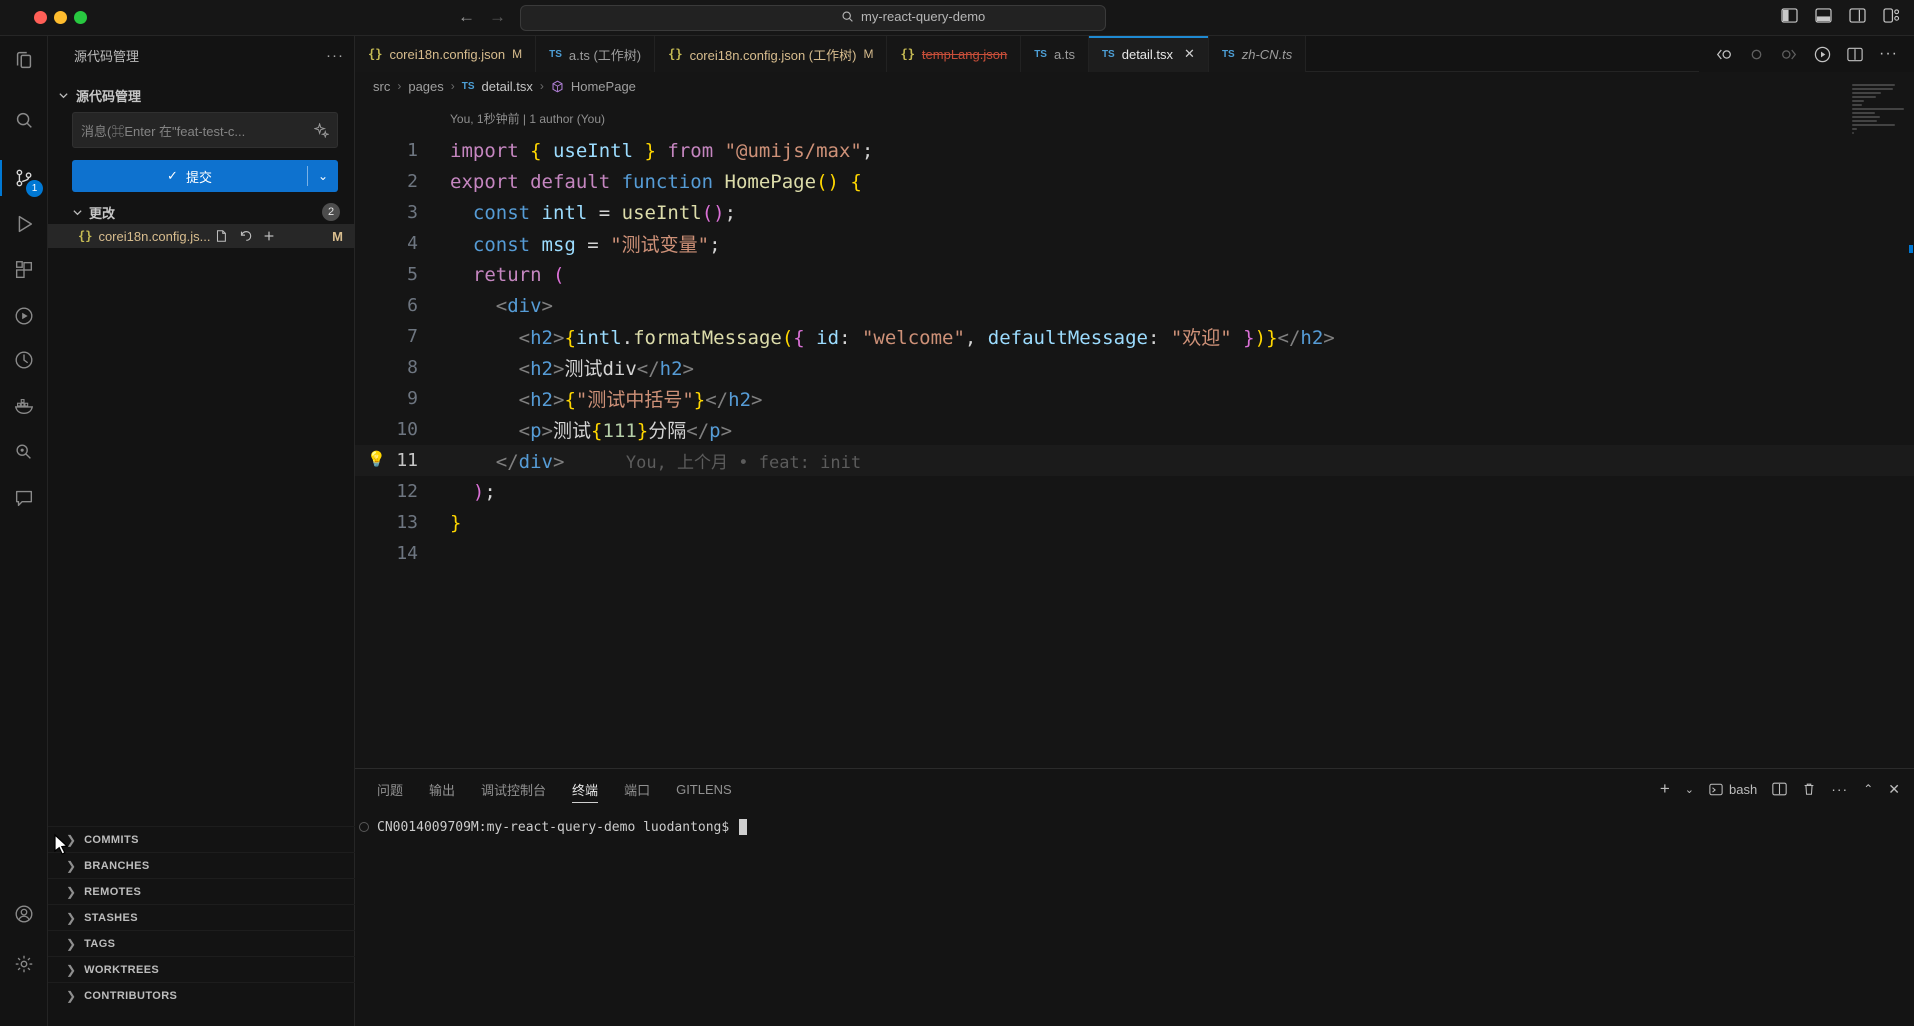 The height and width of the screenshot is (1026, 1914). What do you see at coordinates (1823, 15) in the screenshot?
I see `toggle-panel-icon` at bounding box center [1823, 15].